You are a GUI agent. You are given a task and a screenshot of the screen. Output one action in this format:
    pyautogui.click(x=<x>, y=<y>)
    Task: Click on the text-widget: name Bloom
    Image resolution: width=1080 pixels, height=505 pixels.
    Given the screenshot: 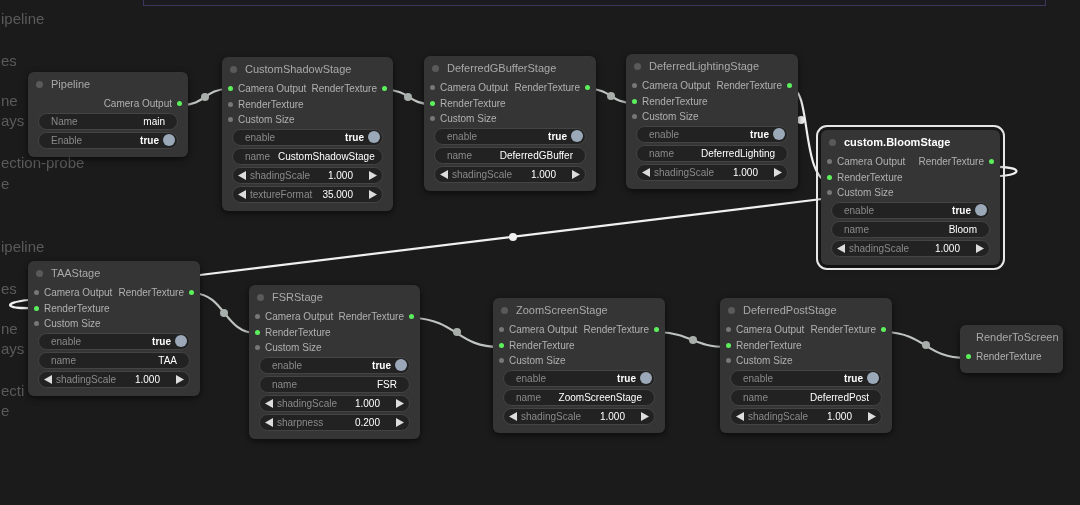 What is the action you would take?
    pyautogui.click(x=910, y=229)
    